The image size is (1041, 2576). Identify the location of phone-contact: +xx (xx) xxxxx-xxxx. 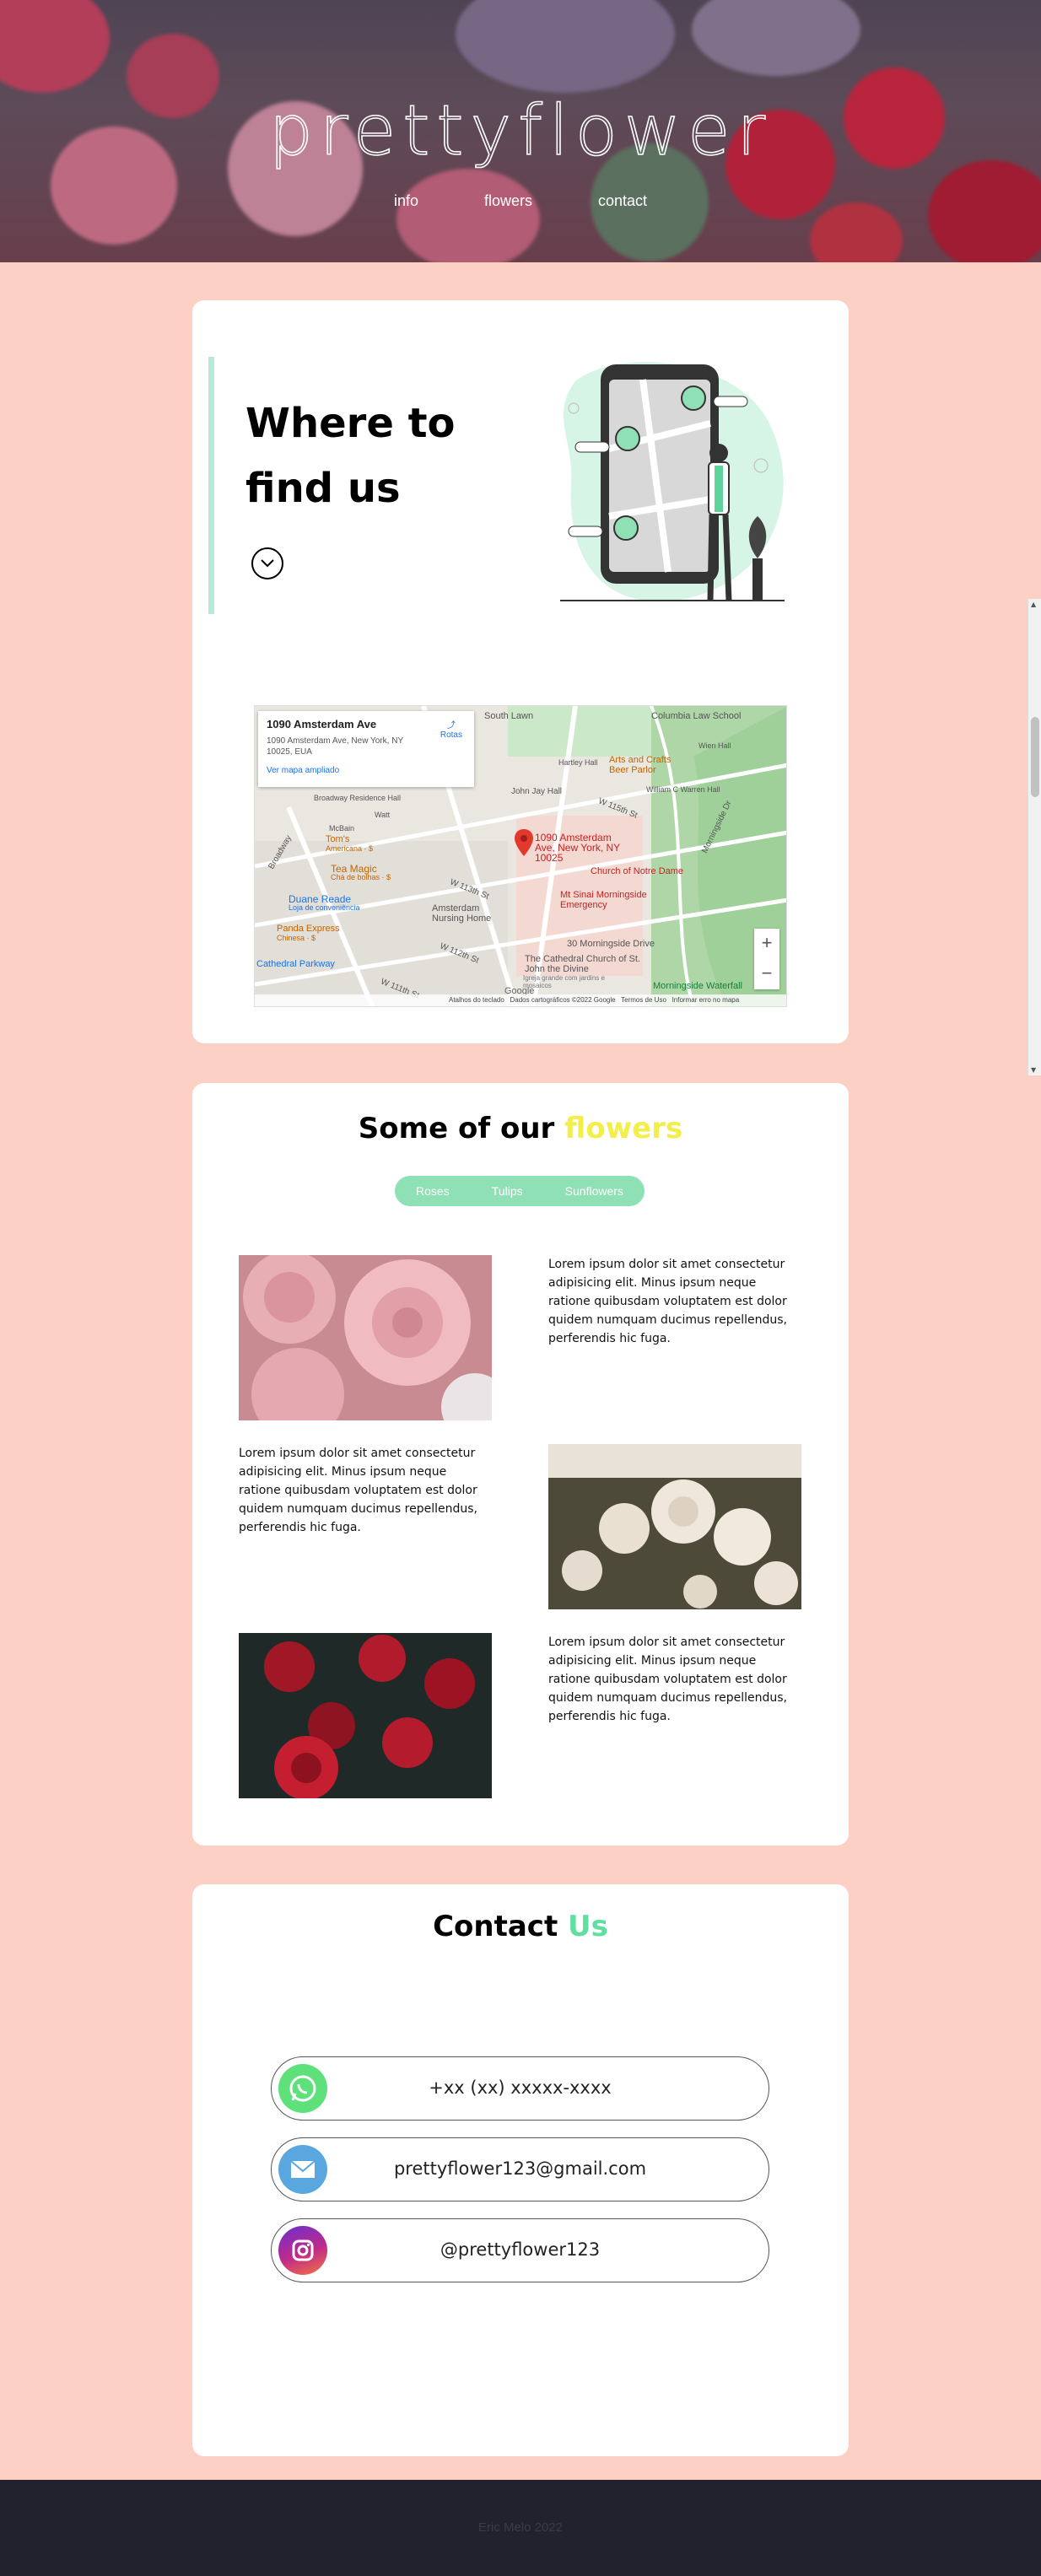
(520, 2088).